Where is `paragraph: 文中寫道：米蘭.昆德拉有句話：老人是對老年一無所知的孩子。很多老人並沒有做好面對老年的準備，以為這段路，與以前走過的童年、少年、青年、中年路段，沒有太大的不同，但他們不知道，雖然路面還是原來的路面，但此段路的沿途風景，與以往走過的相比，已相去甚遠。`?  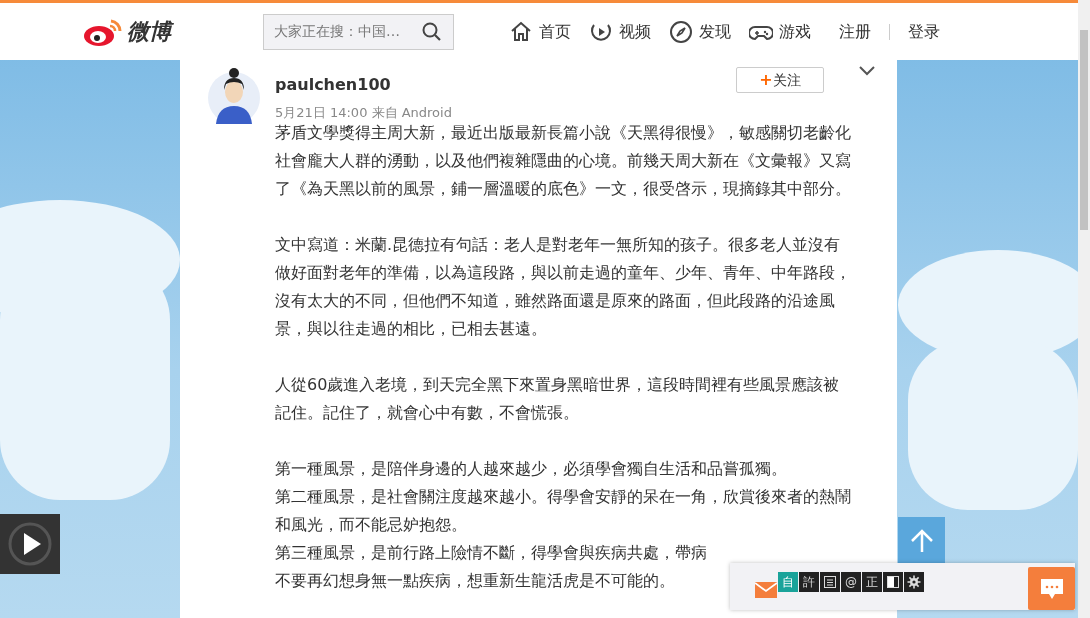 paragraph: 文中寫道：米蘭.昆德拉有句話：老人是對老年一無所知的孩子。很多老人並沒有做好面對老年的準備，以為這段路，與以前走過的童年、少年、青年、中年路段，沒有太大的不同，但他們不知道，雖然路面還是原來的路面，但此段路的沿途風景，與以往走過的相比，已相去甚遠。 is located at coordinates (563, 287).